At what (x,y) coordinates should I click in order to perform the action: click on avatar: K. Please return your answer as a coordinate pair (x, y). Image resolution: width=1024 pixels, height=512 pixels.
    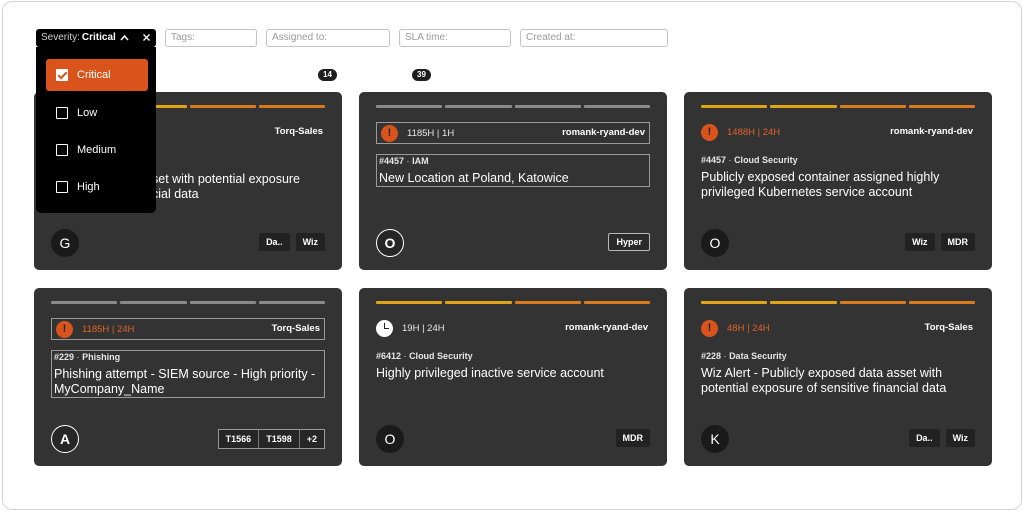
    Looking at the image, I should click on (715, 439).